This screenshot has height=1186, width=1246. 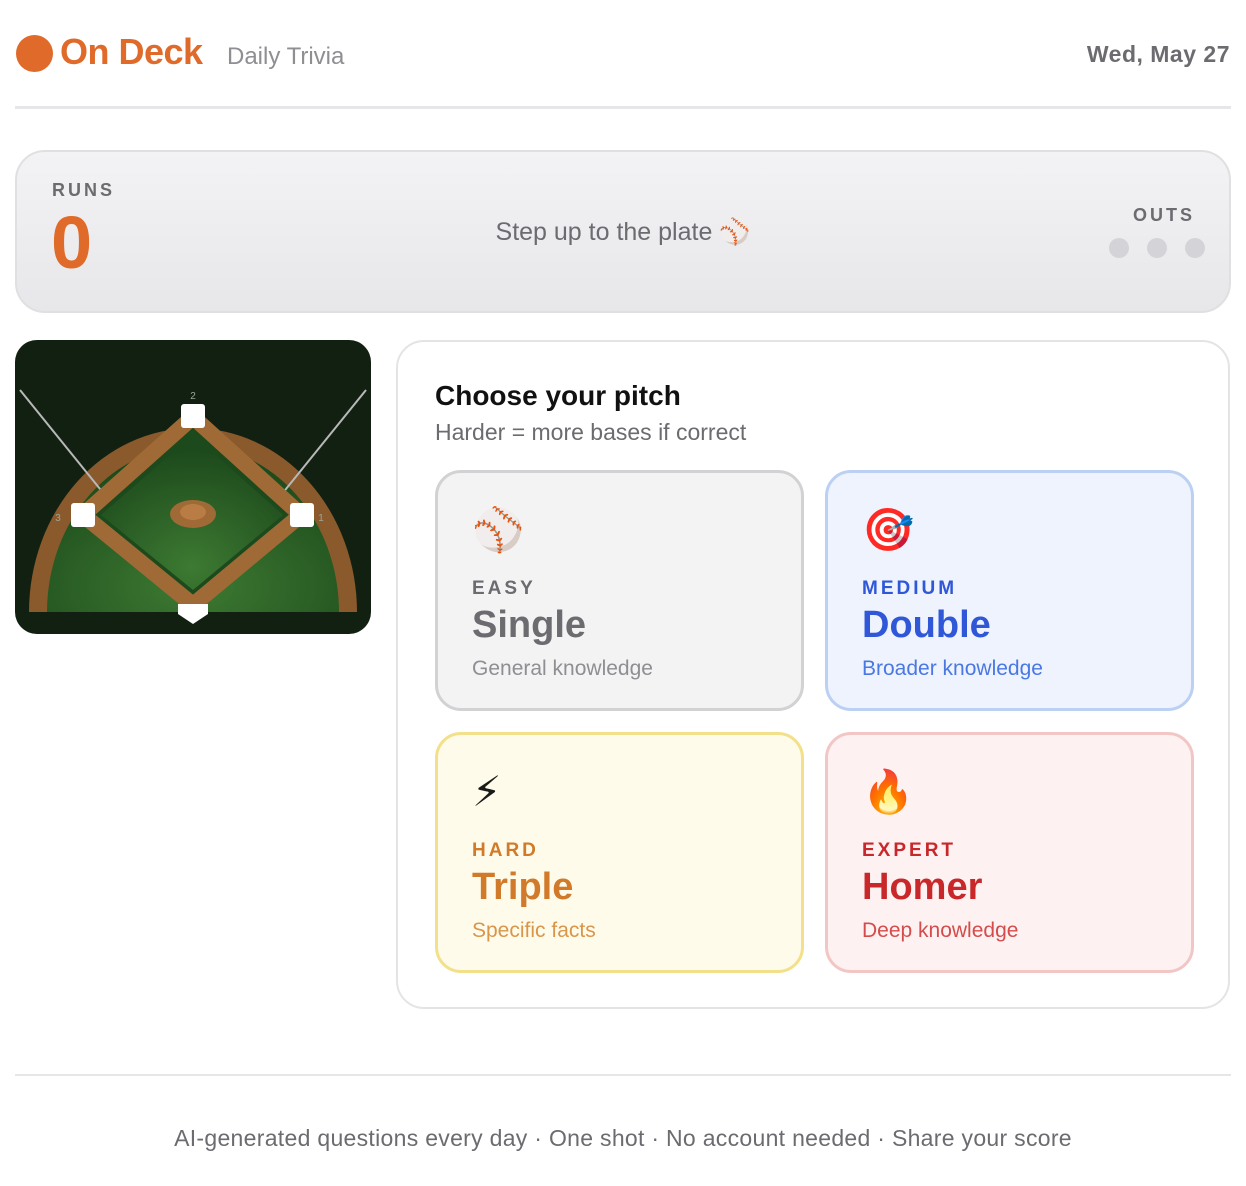 I want to click on footer-divider, so click(x=623, y=1075).